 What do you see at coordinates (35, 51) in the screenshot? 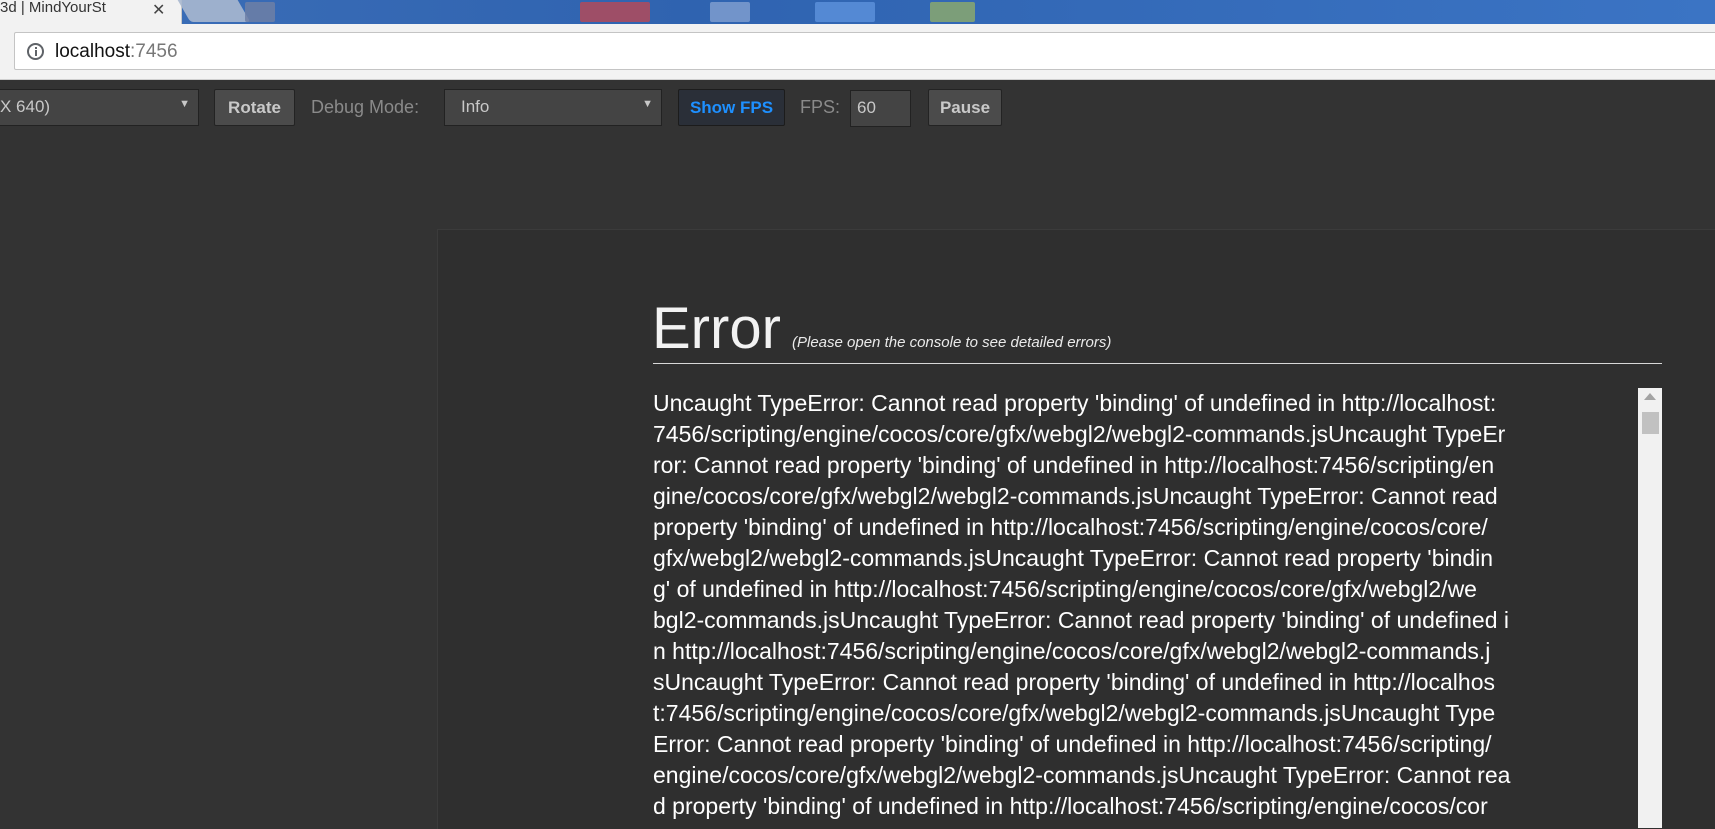
I see `info-icon` at bounding box center [35, 51].